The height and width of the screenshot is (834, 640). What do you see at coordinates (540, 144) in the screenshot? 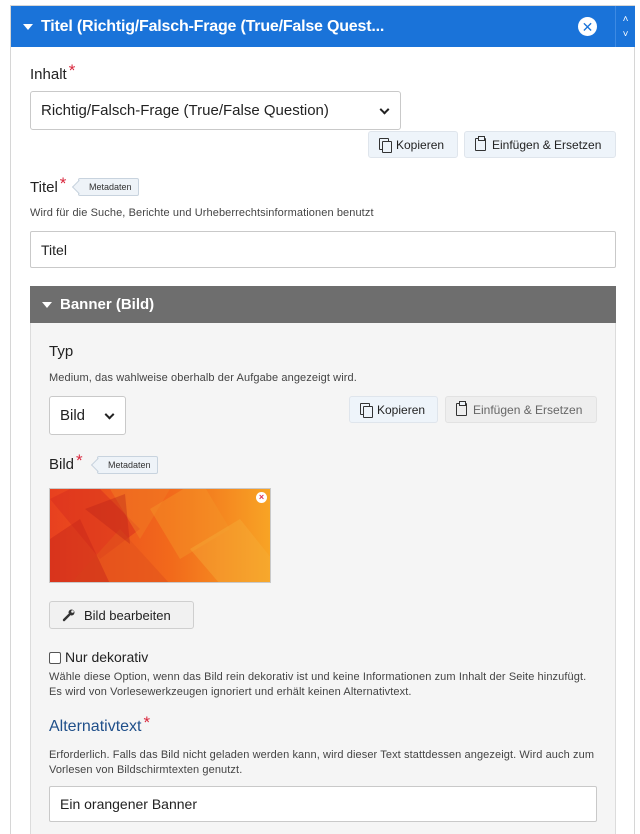
I see `paste-replace-button: Einfügen & Ersetzen` at bounding box center [540, 144].